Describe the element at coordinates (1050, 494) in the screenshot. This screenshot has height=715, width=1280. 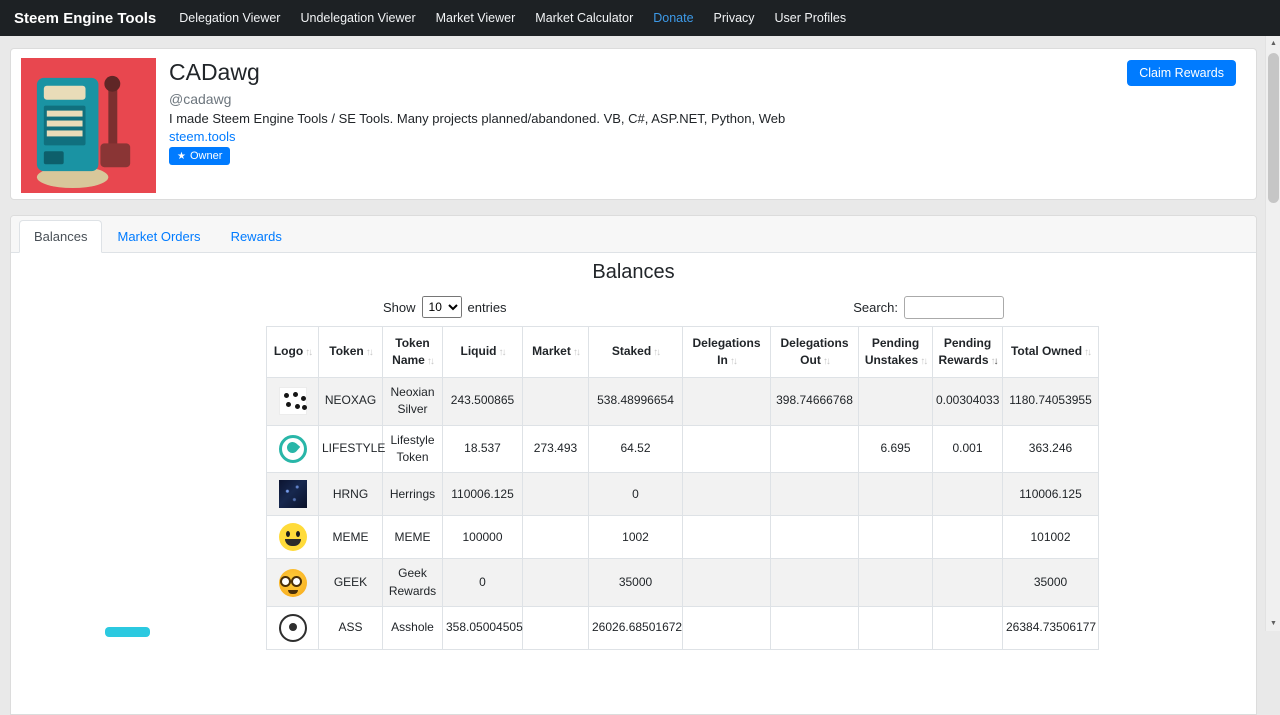
I see `cell-total-owned: 110006.125` at that location.